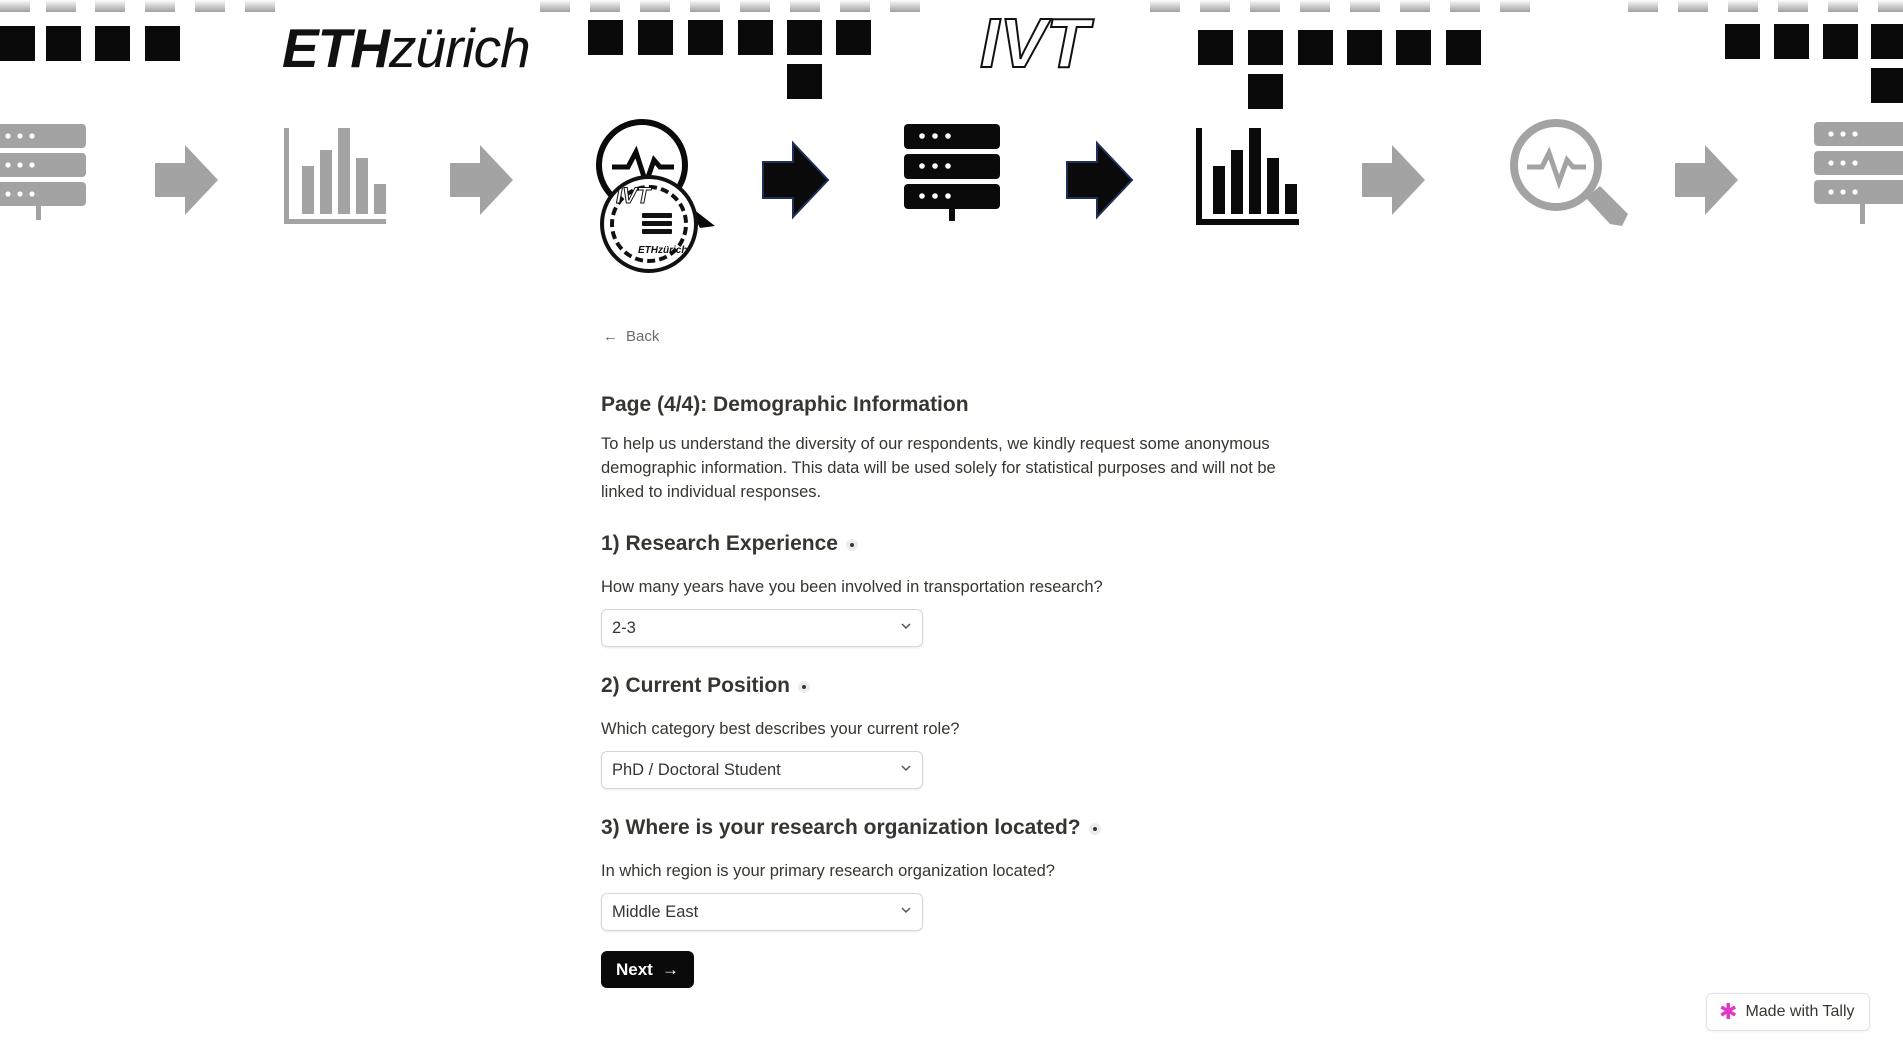  I want to click on back-label: Back, so click(643, 336).